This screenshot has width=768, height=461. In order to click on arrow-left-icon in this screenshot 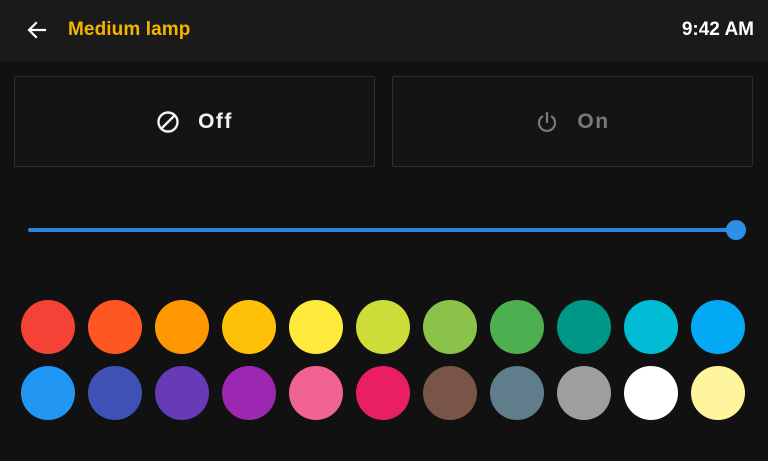, I will do `click(37, 30)`.